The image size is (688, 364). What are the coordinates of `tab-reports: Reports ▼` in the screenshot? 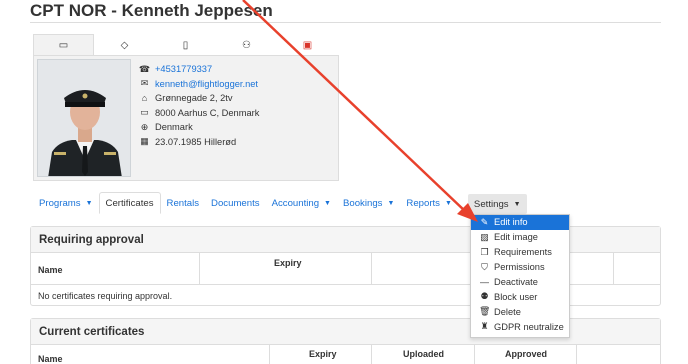 It's located at (429, 203).